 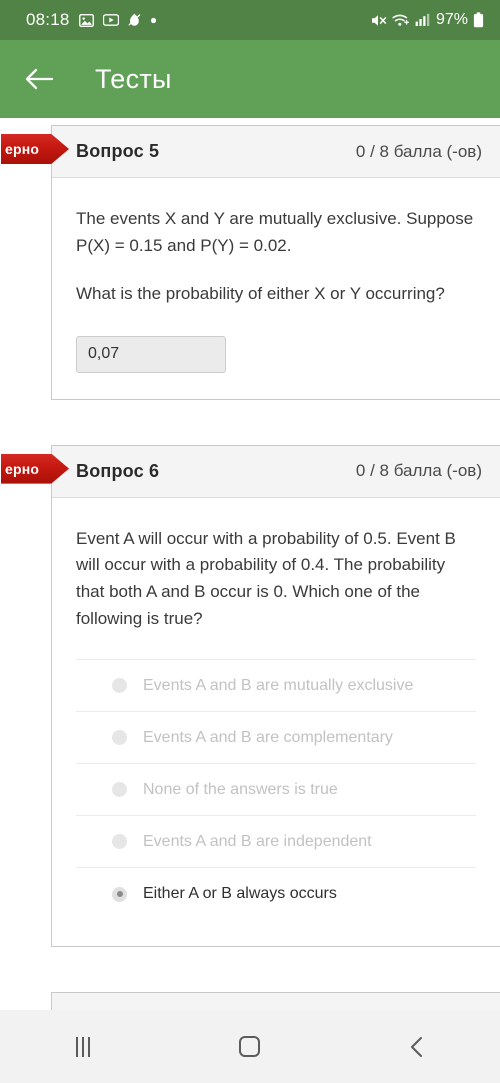 I want to click on answer-option: Events A and B are mutually exclusive, so click(x=276, y=686).